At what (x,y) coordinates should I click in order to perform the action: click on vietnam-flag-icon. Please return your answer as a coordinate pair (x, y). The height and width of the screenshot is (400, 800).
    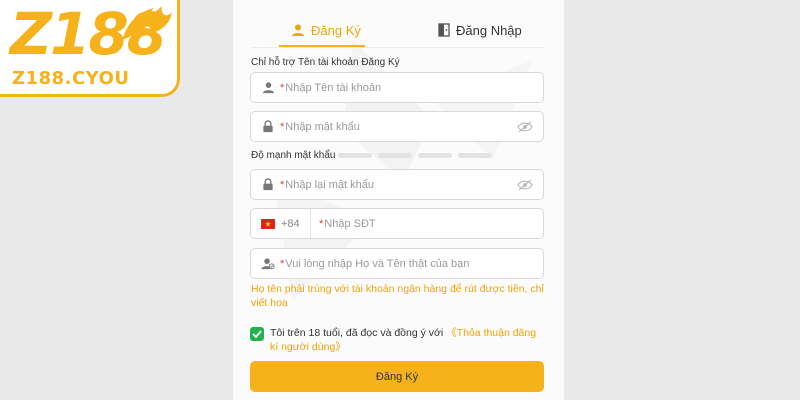
    Looking at the image, I should click on (268, 223).